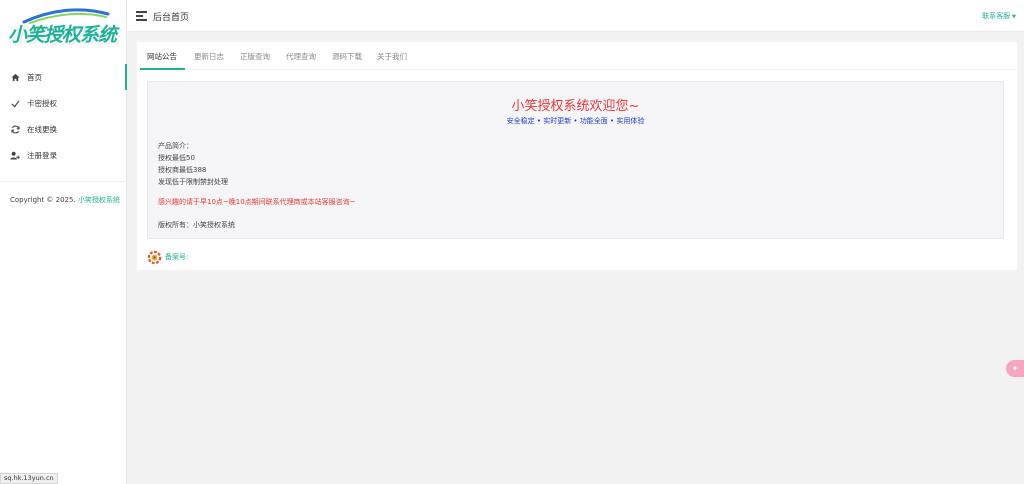  Describe the element at coordinates (575, 121) in the screenshot. I see `announcement-subtitle: 安全稳定 • 实时更新 • 功能全面 • 实用体验` at that location.